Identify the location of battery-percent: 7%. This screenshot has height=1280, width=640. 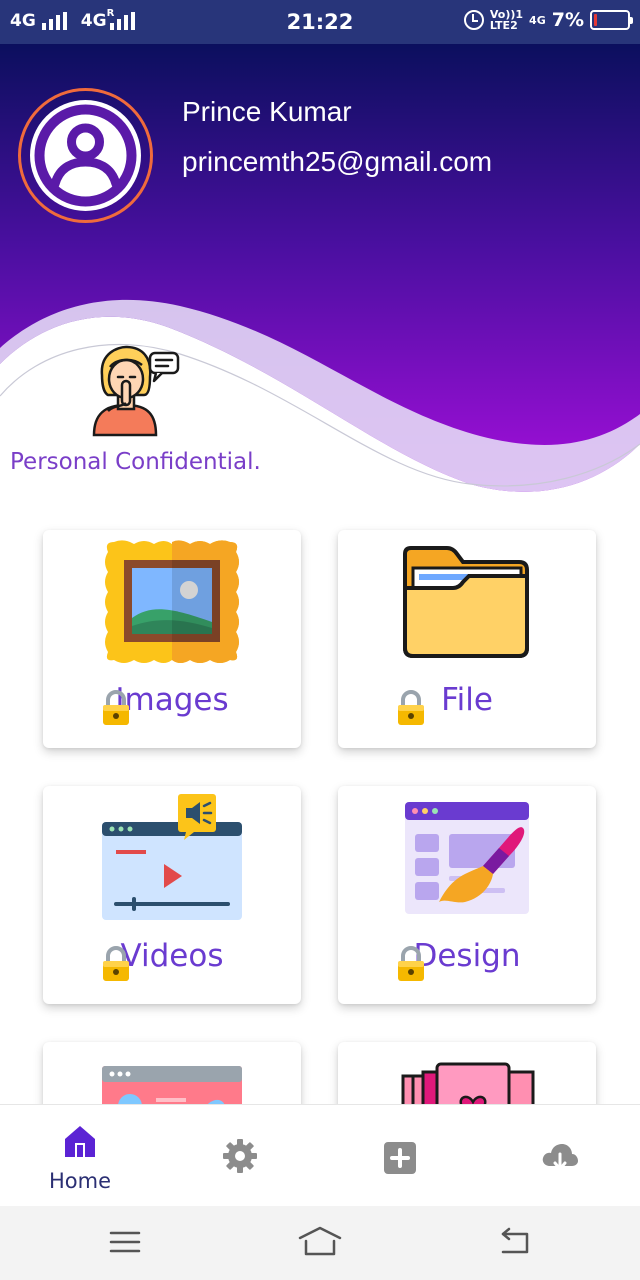
(567, 20).